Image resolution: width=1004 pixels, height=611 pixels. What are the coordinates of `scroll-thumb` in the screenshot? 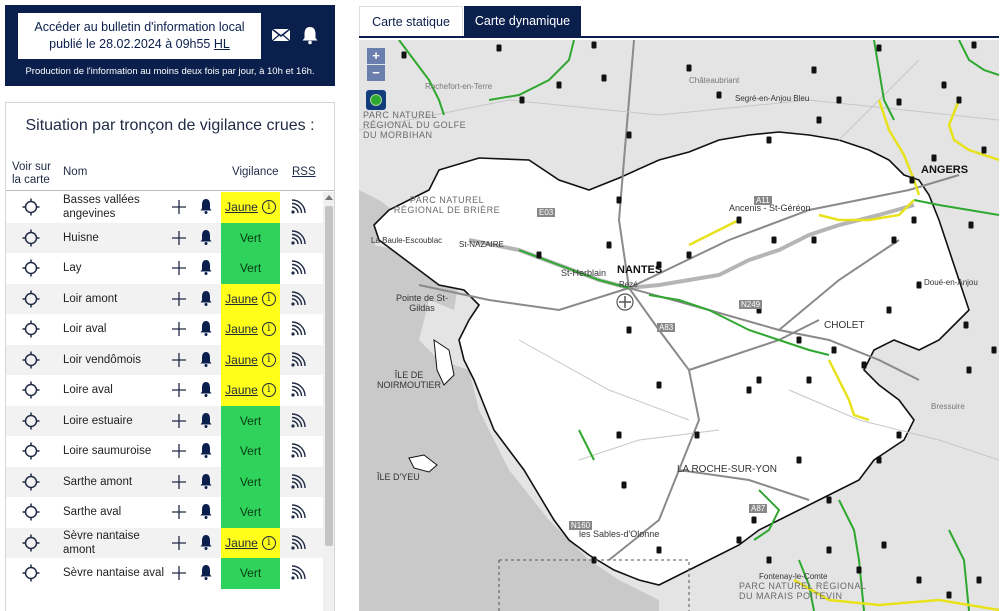 It's located at (329, 376).